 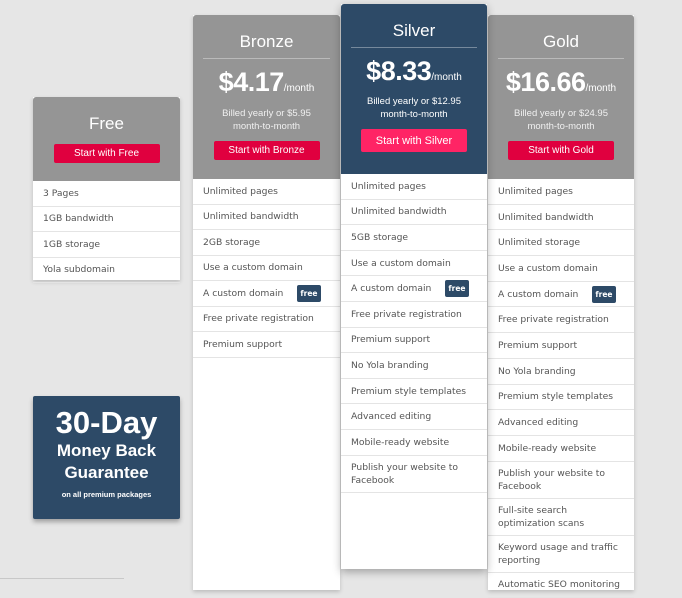 What do you see at coordinates (399, 71) in the screenshot?
I see `plan-price: $8.33` at bounding box center [399, 71].